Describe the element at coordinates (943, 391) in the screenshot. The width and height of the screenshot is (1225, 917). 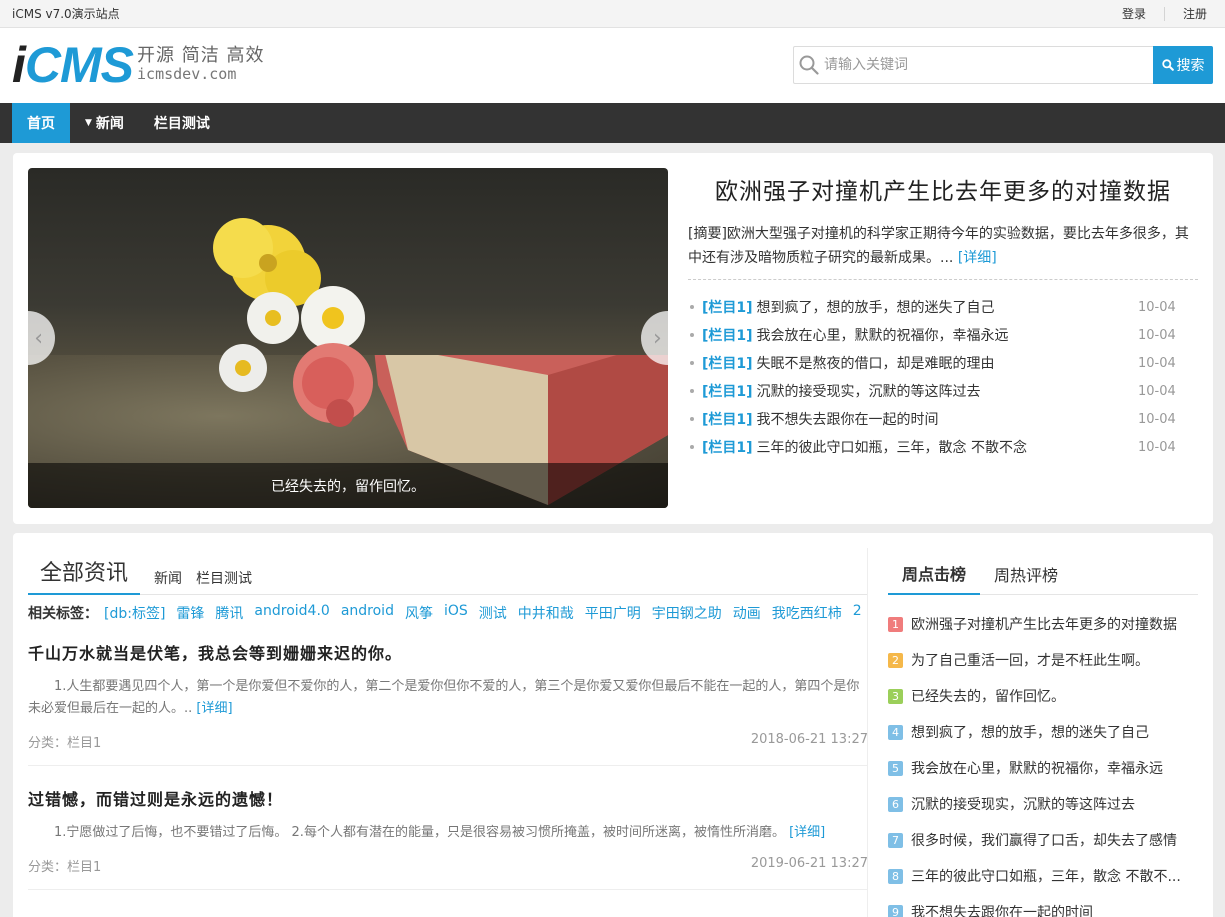
I see `list-item: [栏目1] 沉默的接受现实，沉默的等这阵过去 10-04` at that location.